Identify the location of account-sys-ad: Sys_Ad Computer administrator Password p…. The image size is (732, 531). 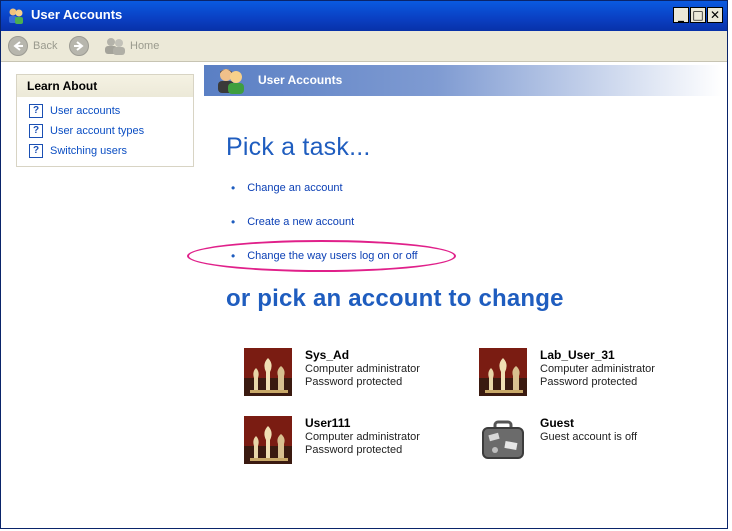
(332, 372).